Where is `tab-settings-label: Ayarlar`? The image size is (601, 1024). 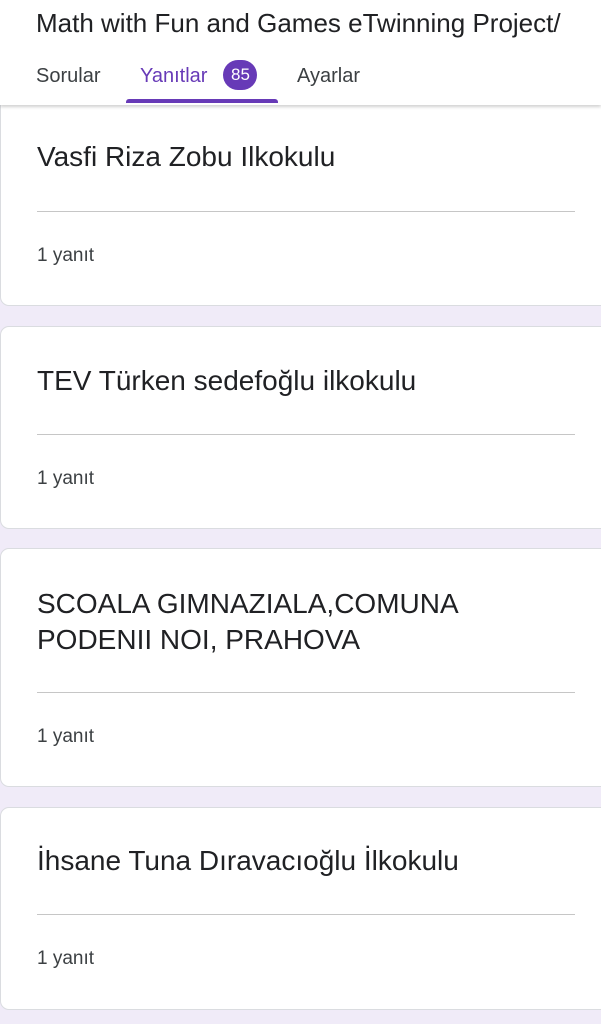
tab-settings-label: Ayarlar is located at coordinates (328, 76).